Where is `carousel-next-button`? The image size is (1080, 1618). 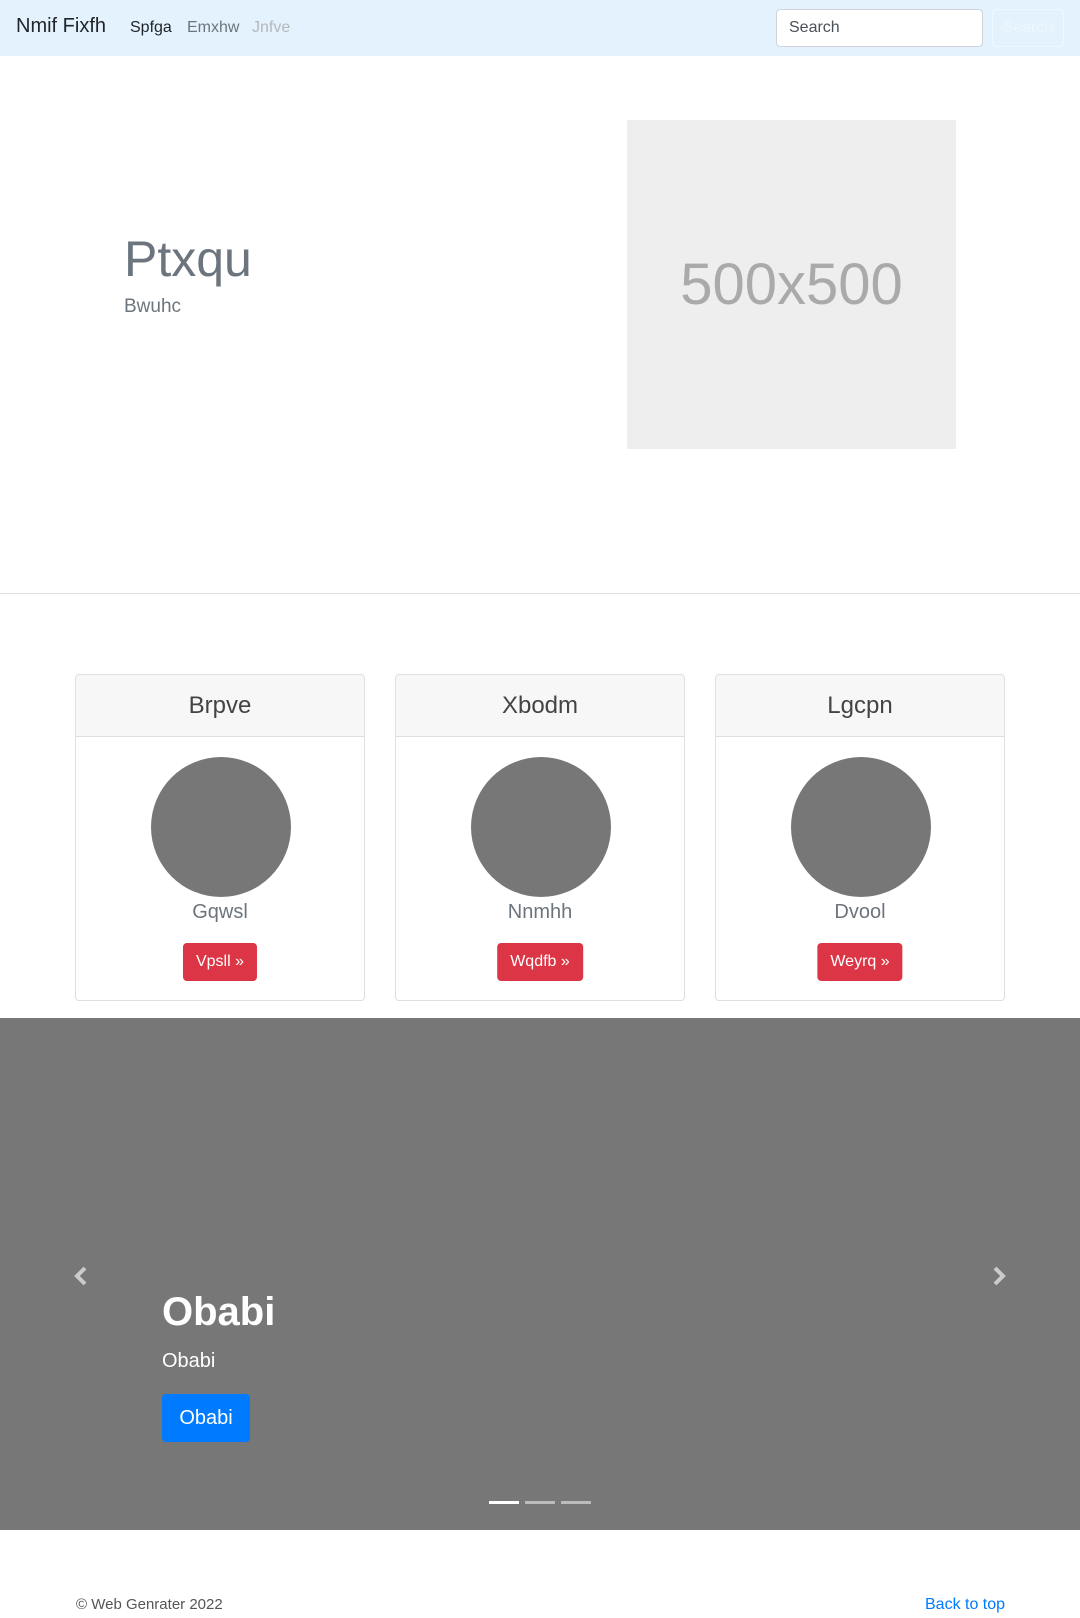
carousel-next-button is located at coordinates (998, 1276).